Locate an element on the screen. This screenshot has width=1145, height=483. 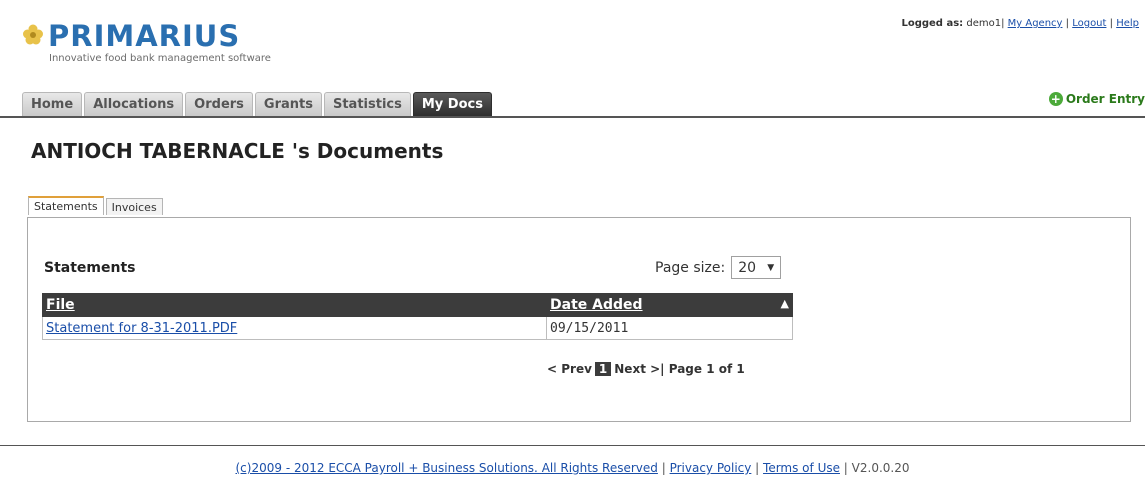
statement-file-link: Statement for 8-31-2011.PDF is located at coordinates (141, 328).